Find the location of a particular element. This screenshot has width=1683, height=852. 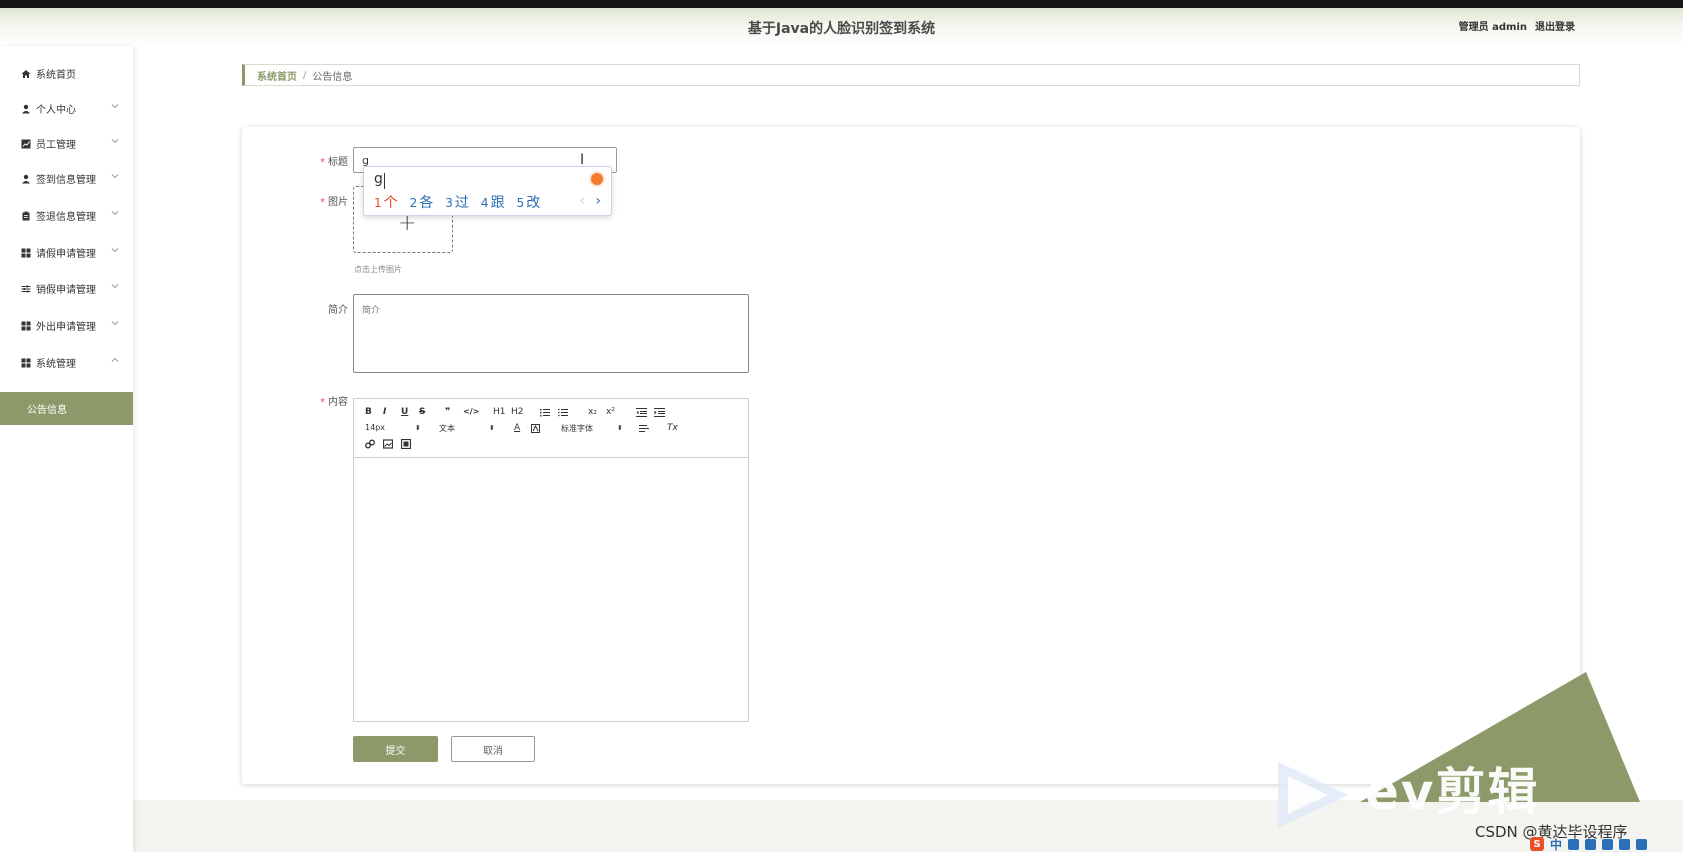

ime-next-icon: › is located at coordinates (598, 201).